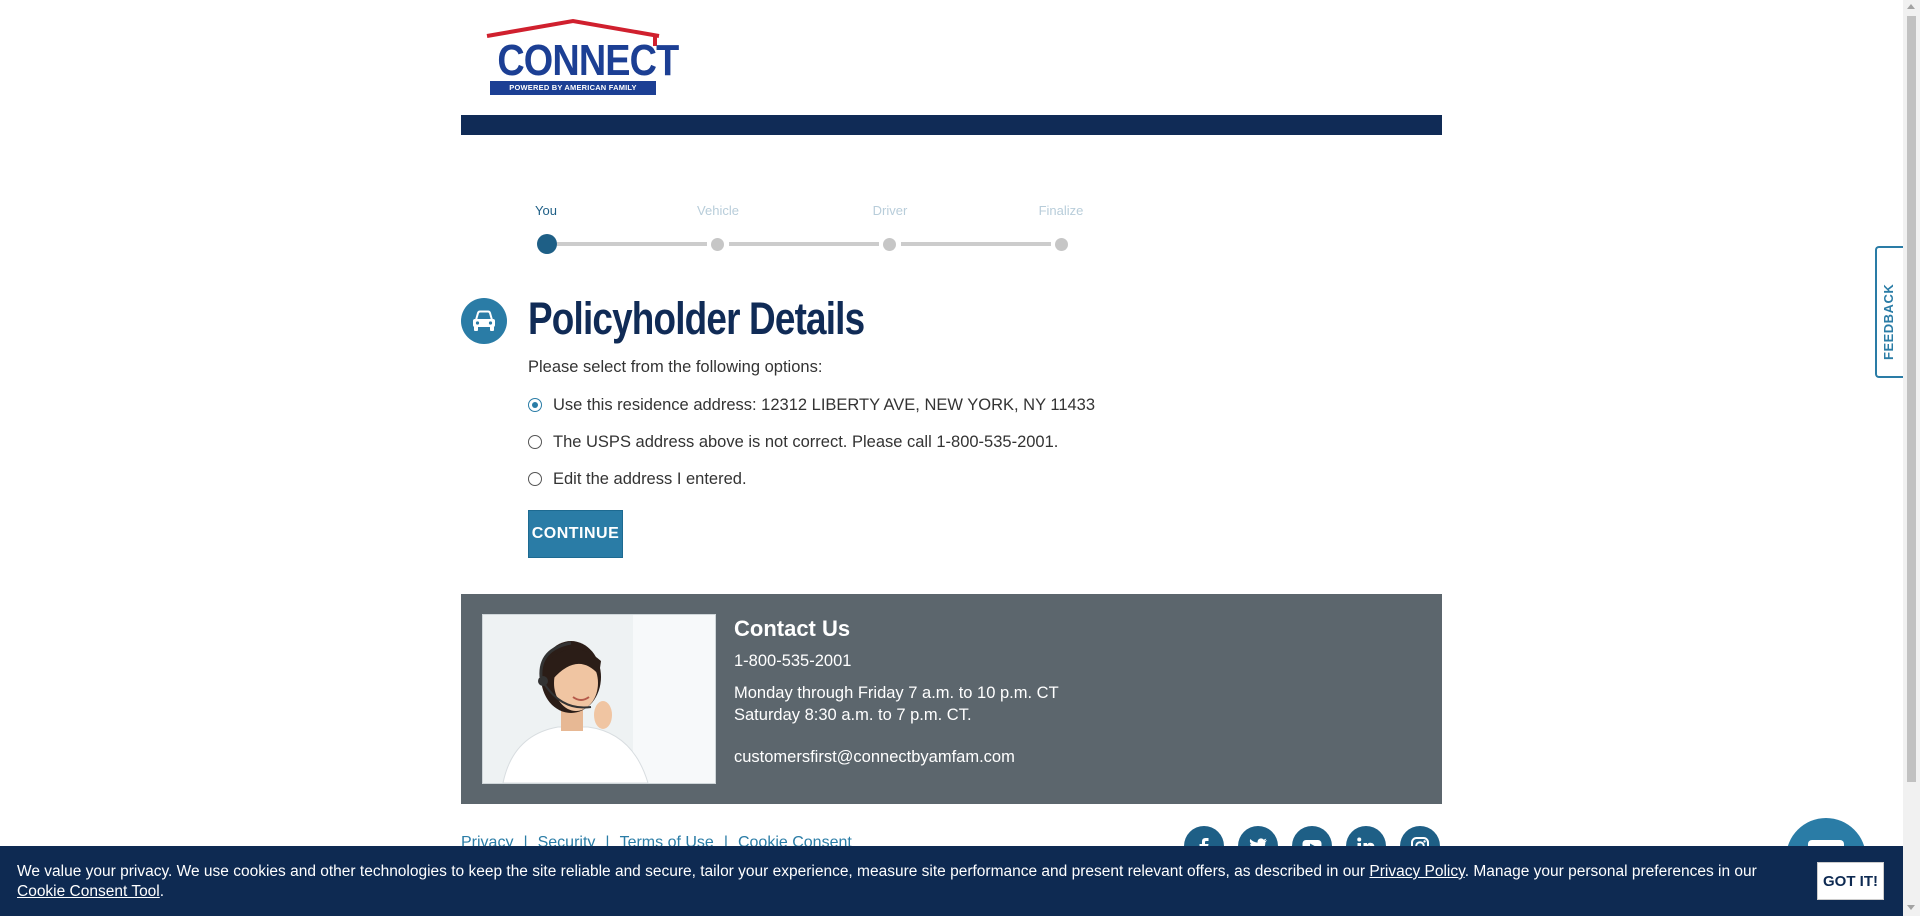 The image size is (1920, 916). Describe the element at coordinates (1911, 399) in the screenshot. I see `scroll-thumb` at that location.